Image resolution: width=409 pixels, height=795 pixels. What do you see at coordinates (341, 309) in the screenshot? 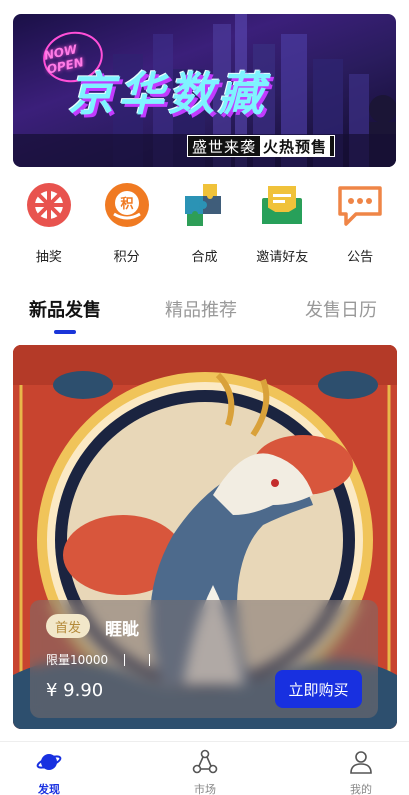
I see `tab-release-calendar: 发售日历` at bounding box center [341, 309].